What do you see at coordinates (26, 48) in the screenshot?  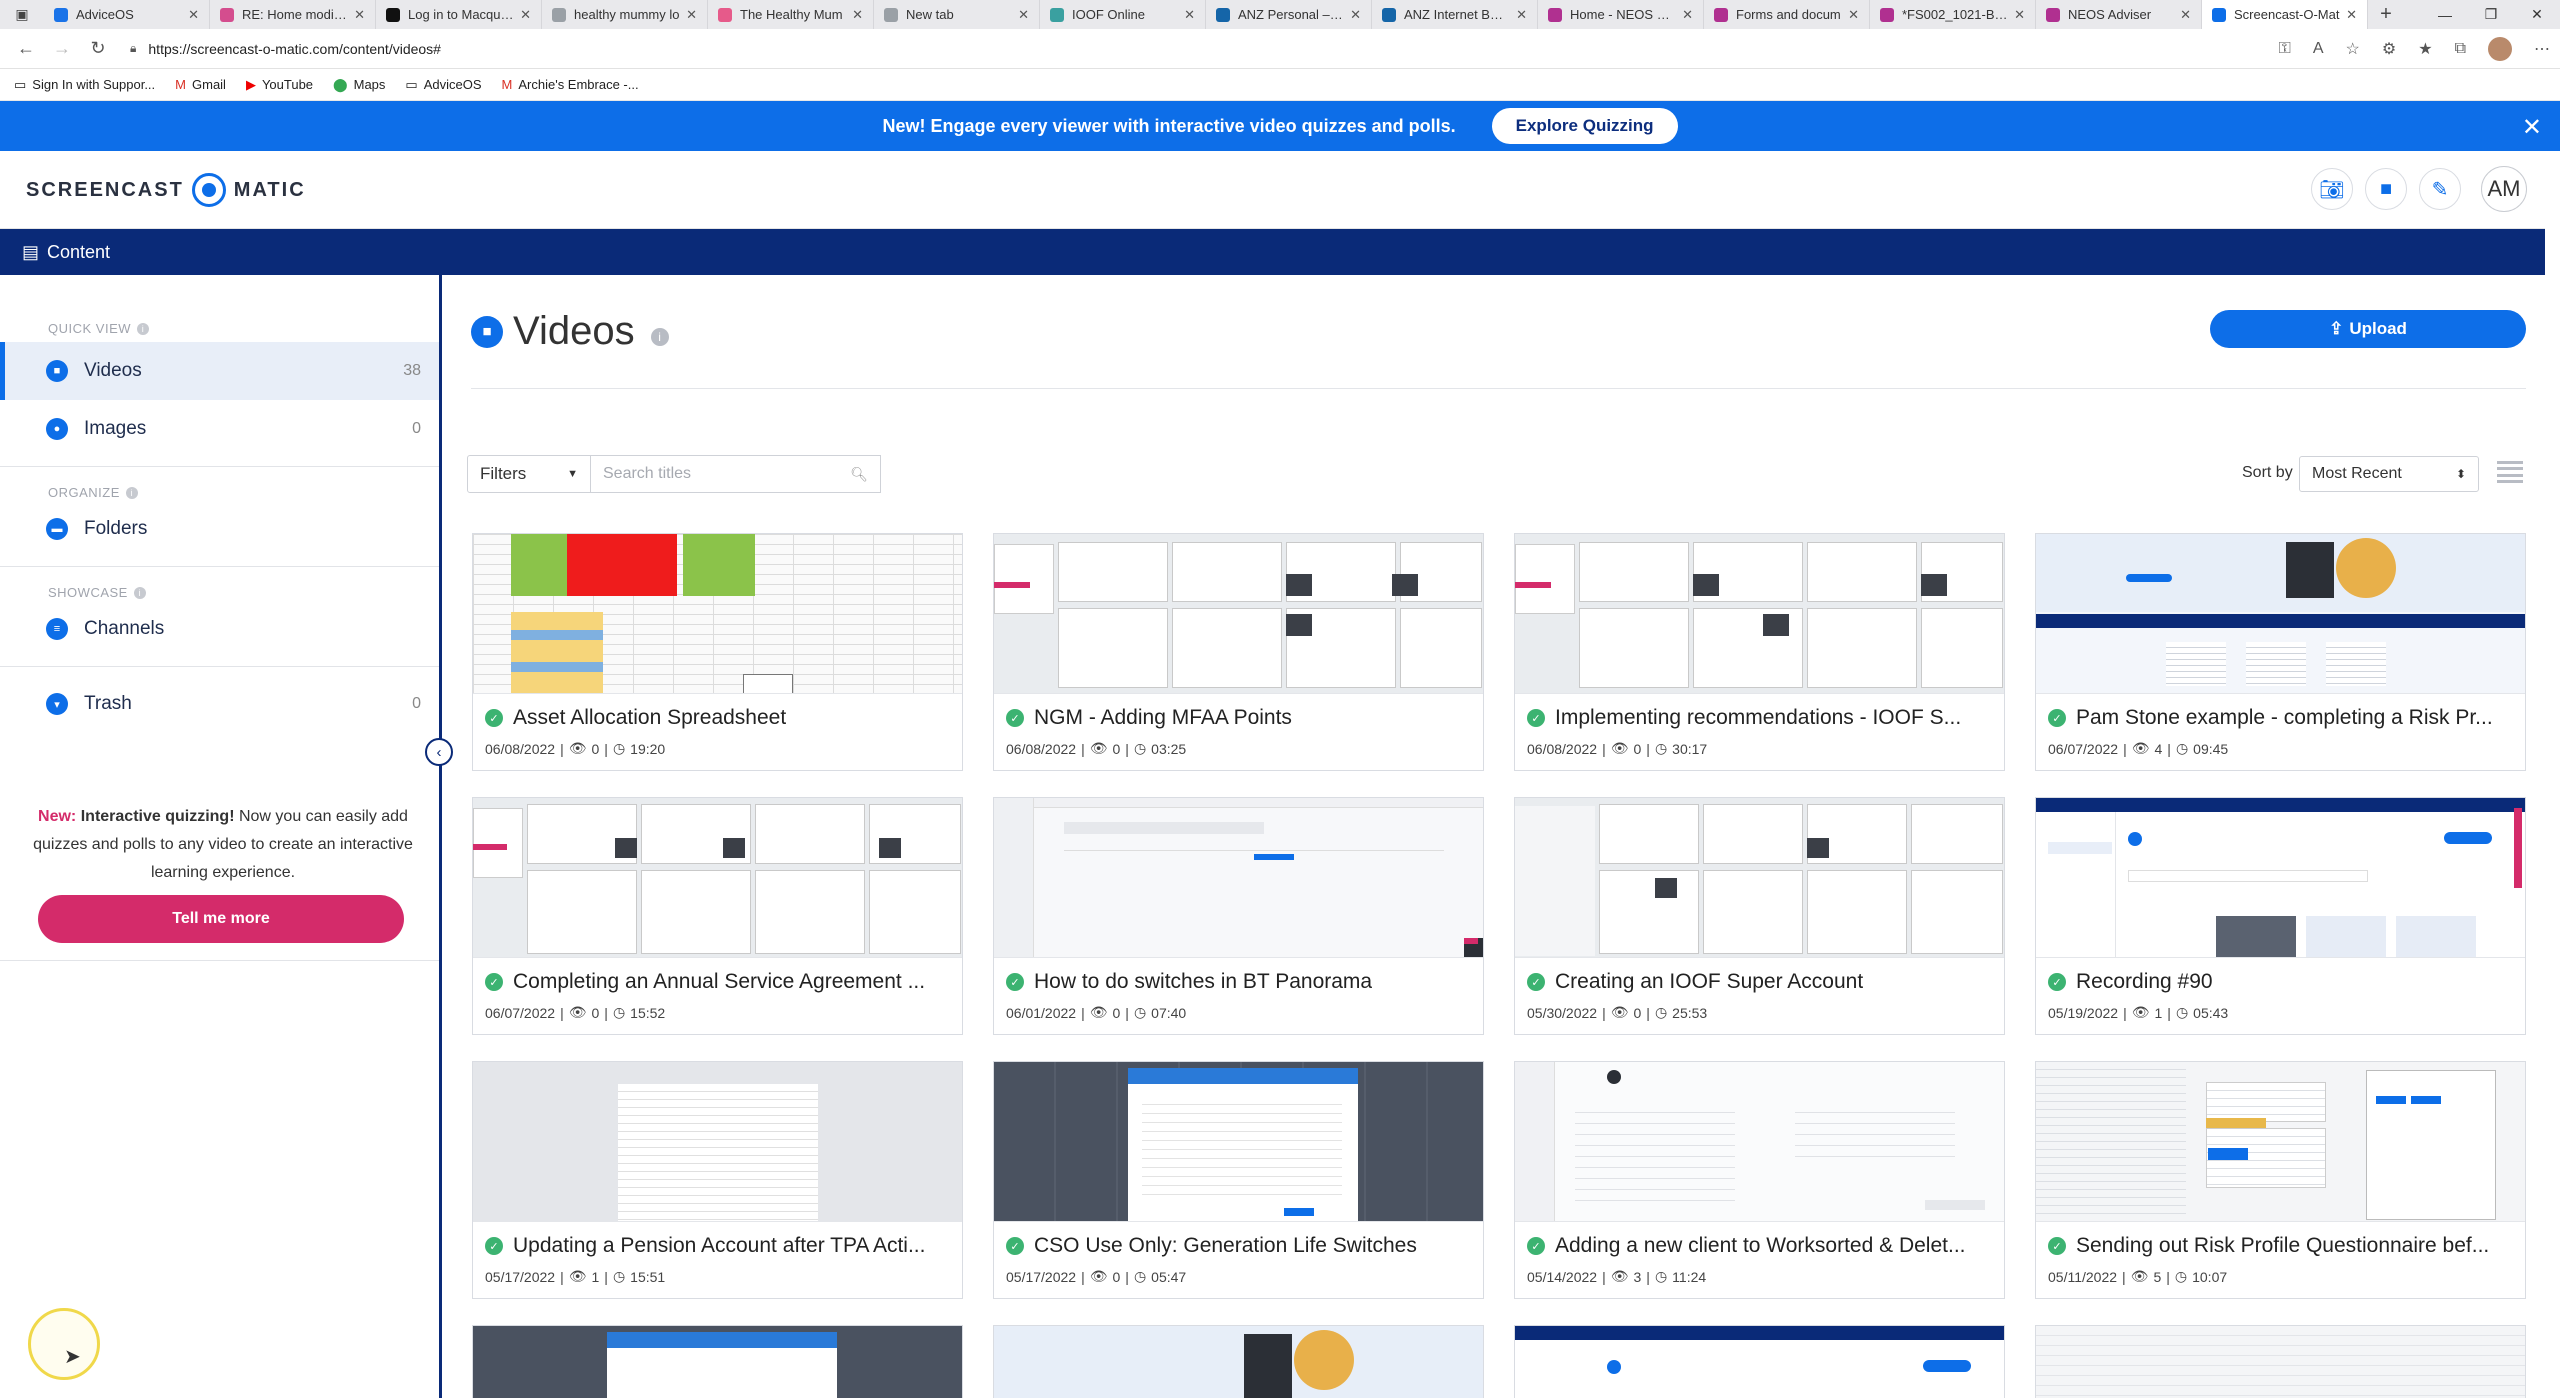 I see `back-icon: ←` at bounding box center [26, 48].